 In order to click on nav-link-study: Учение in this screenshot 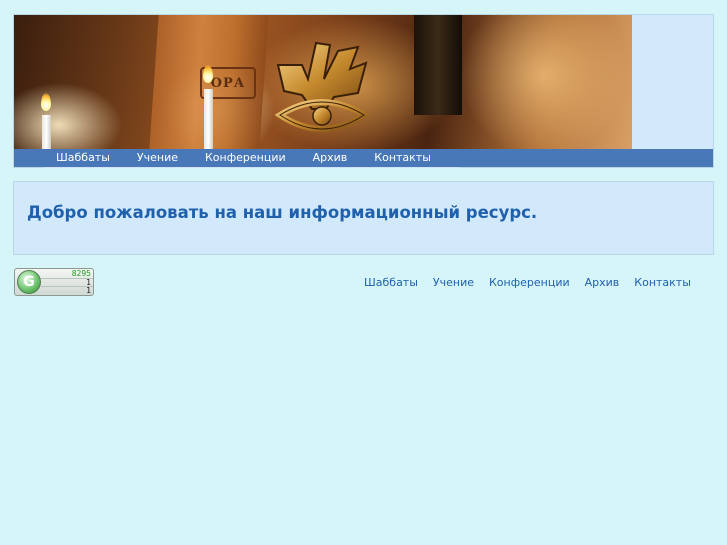, I will do `click(157, 158)`.